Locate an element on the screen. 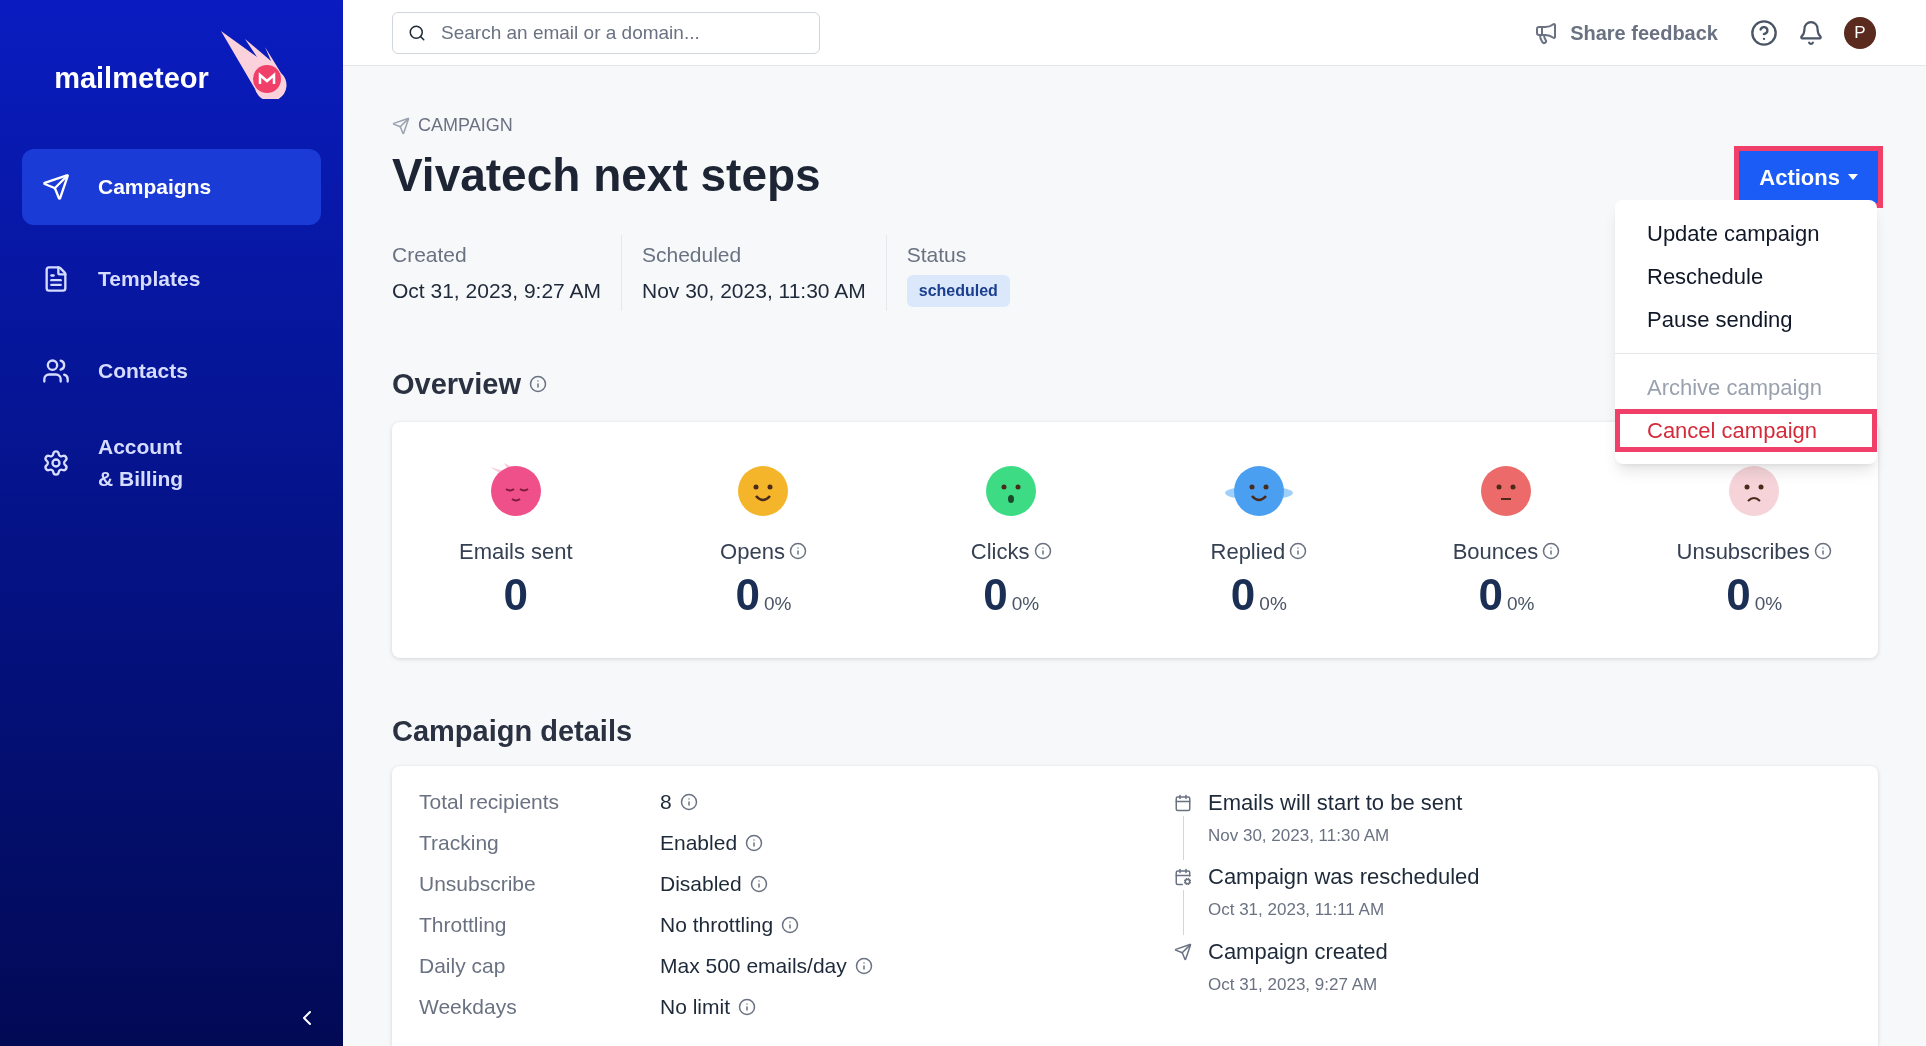  sidebar-item: Templates is located at coordinates (171, 279).